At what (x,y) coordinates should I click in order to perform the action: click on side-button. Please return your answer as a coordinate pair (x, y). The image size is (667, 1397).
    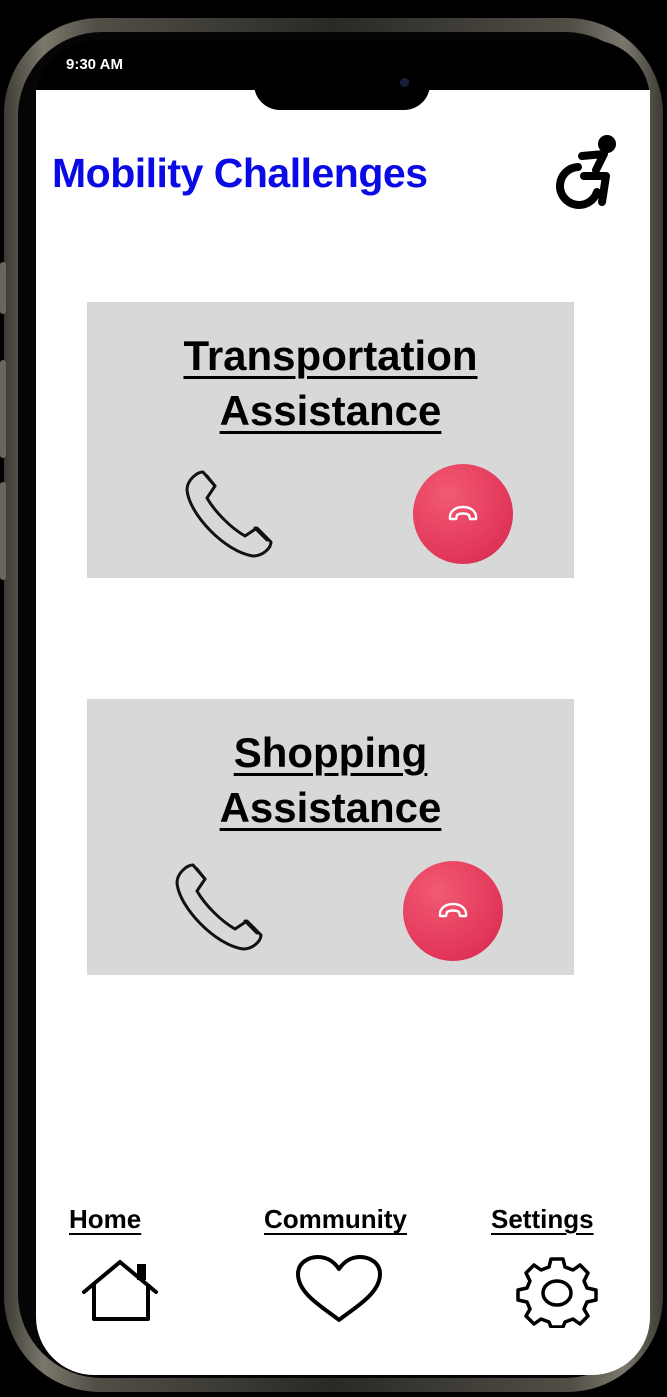
    Looking at the image, I should click on (3, 288).